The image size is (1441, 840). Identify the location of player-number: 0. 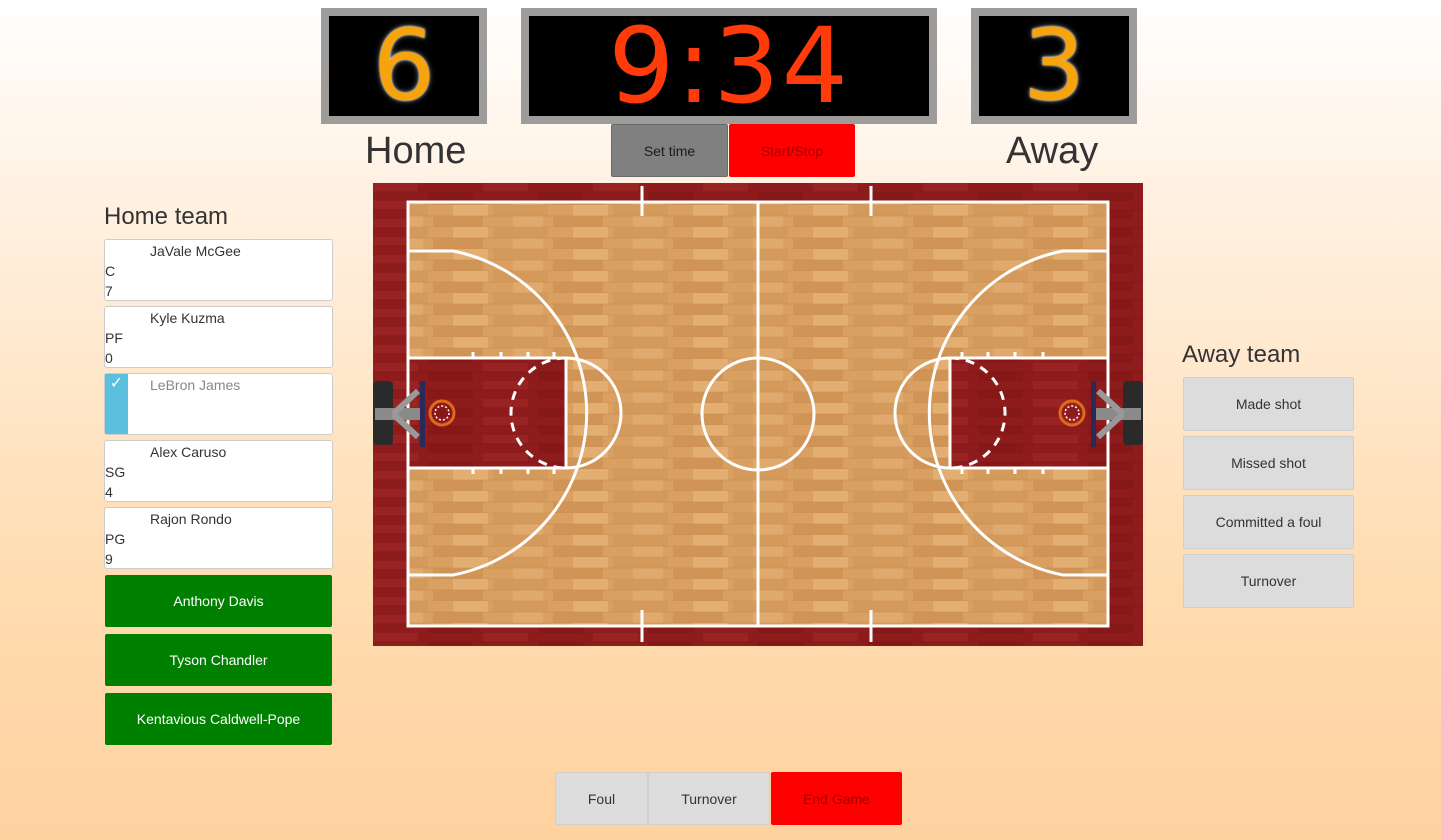
(109, 358).